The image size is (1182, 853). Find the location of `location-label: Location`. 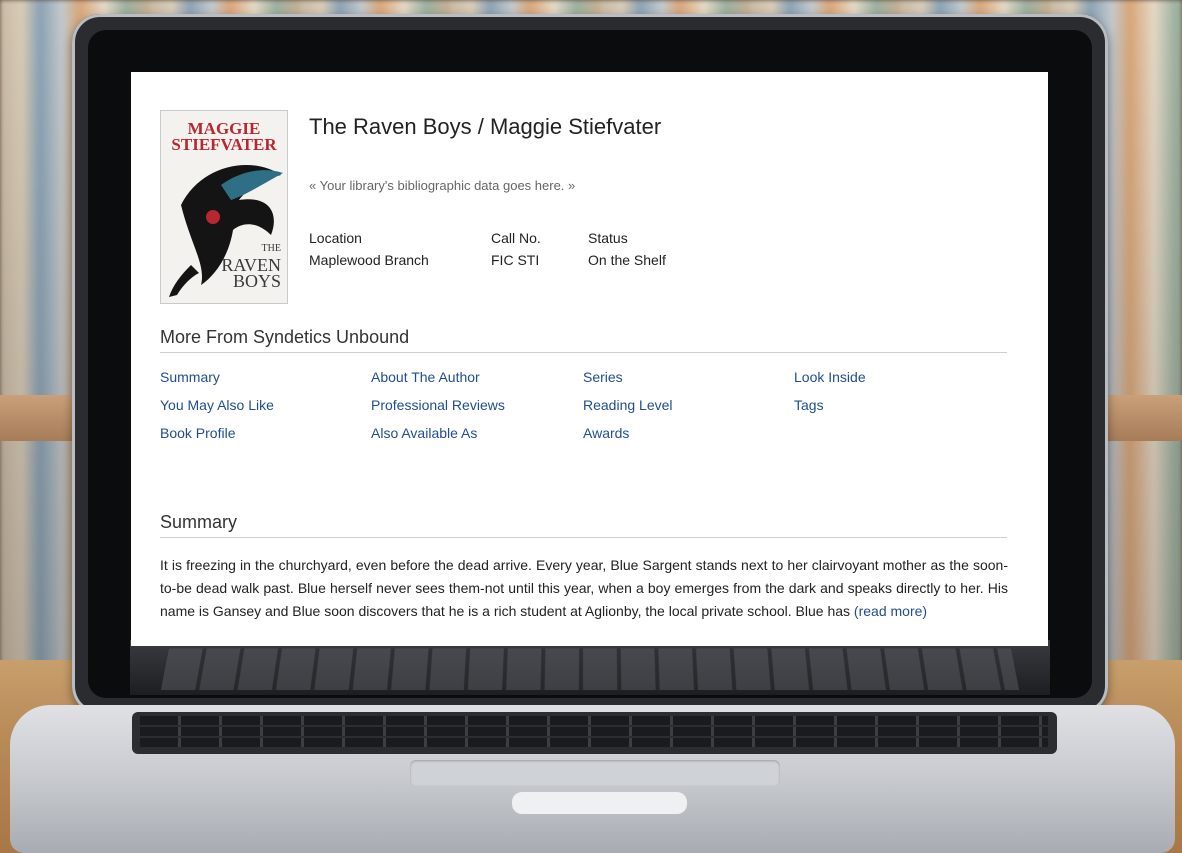

location-label: Location is located at coordinates (335, 238).